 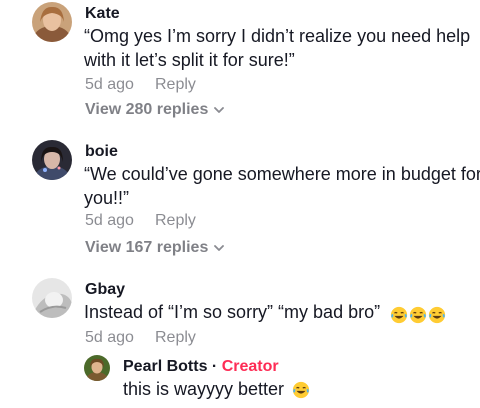 I want to click on view-replies-label: View 280 replies, so click(x=147, y=109).